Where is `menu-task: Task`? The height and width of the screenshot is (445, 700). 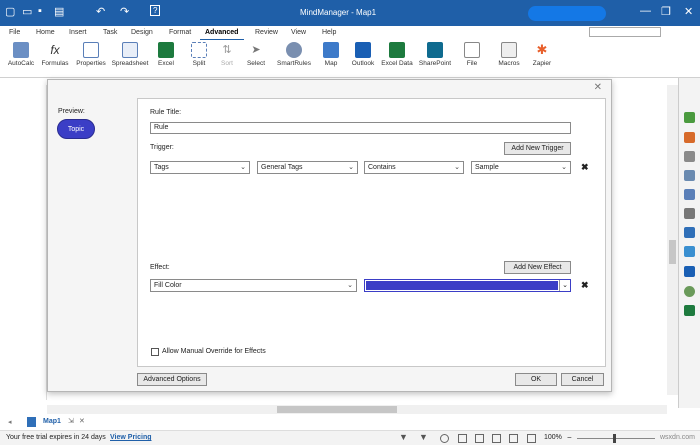
menu-task: Task is located at coordinates (110, 32).